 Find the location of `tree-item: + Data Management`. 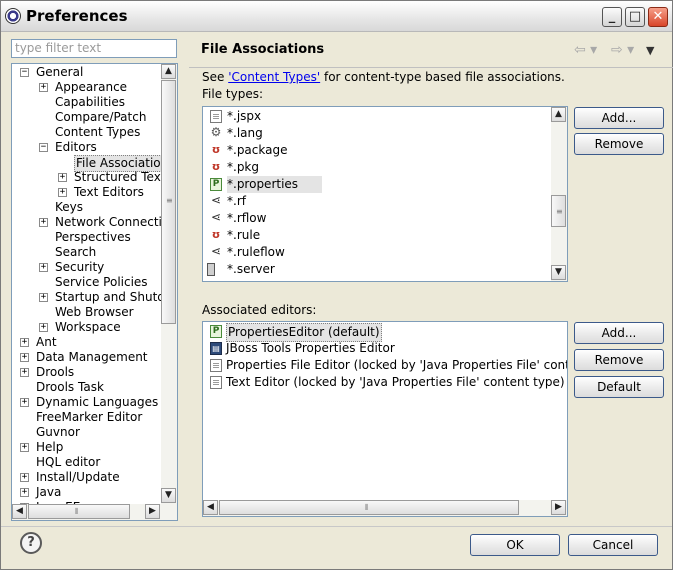

tree-item: + Data Management is located at coordinates (87, 357).